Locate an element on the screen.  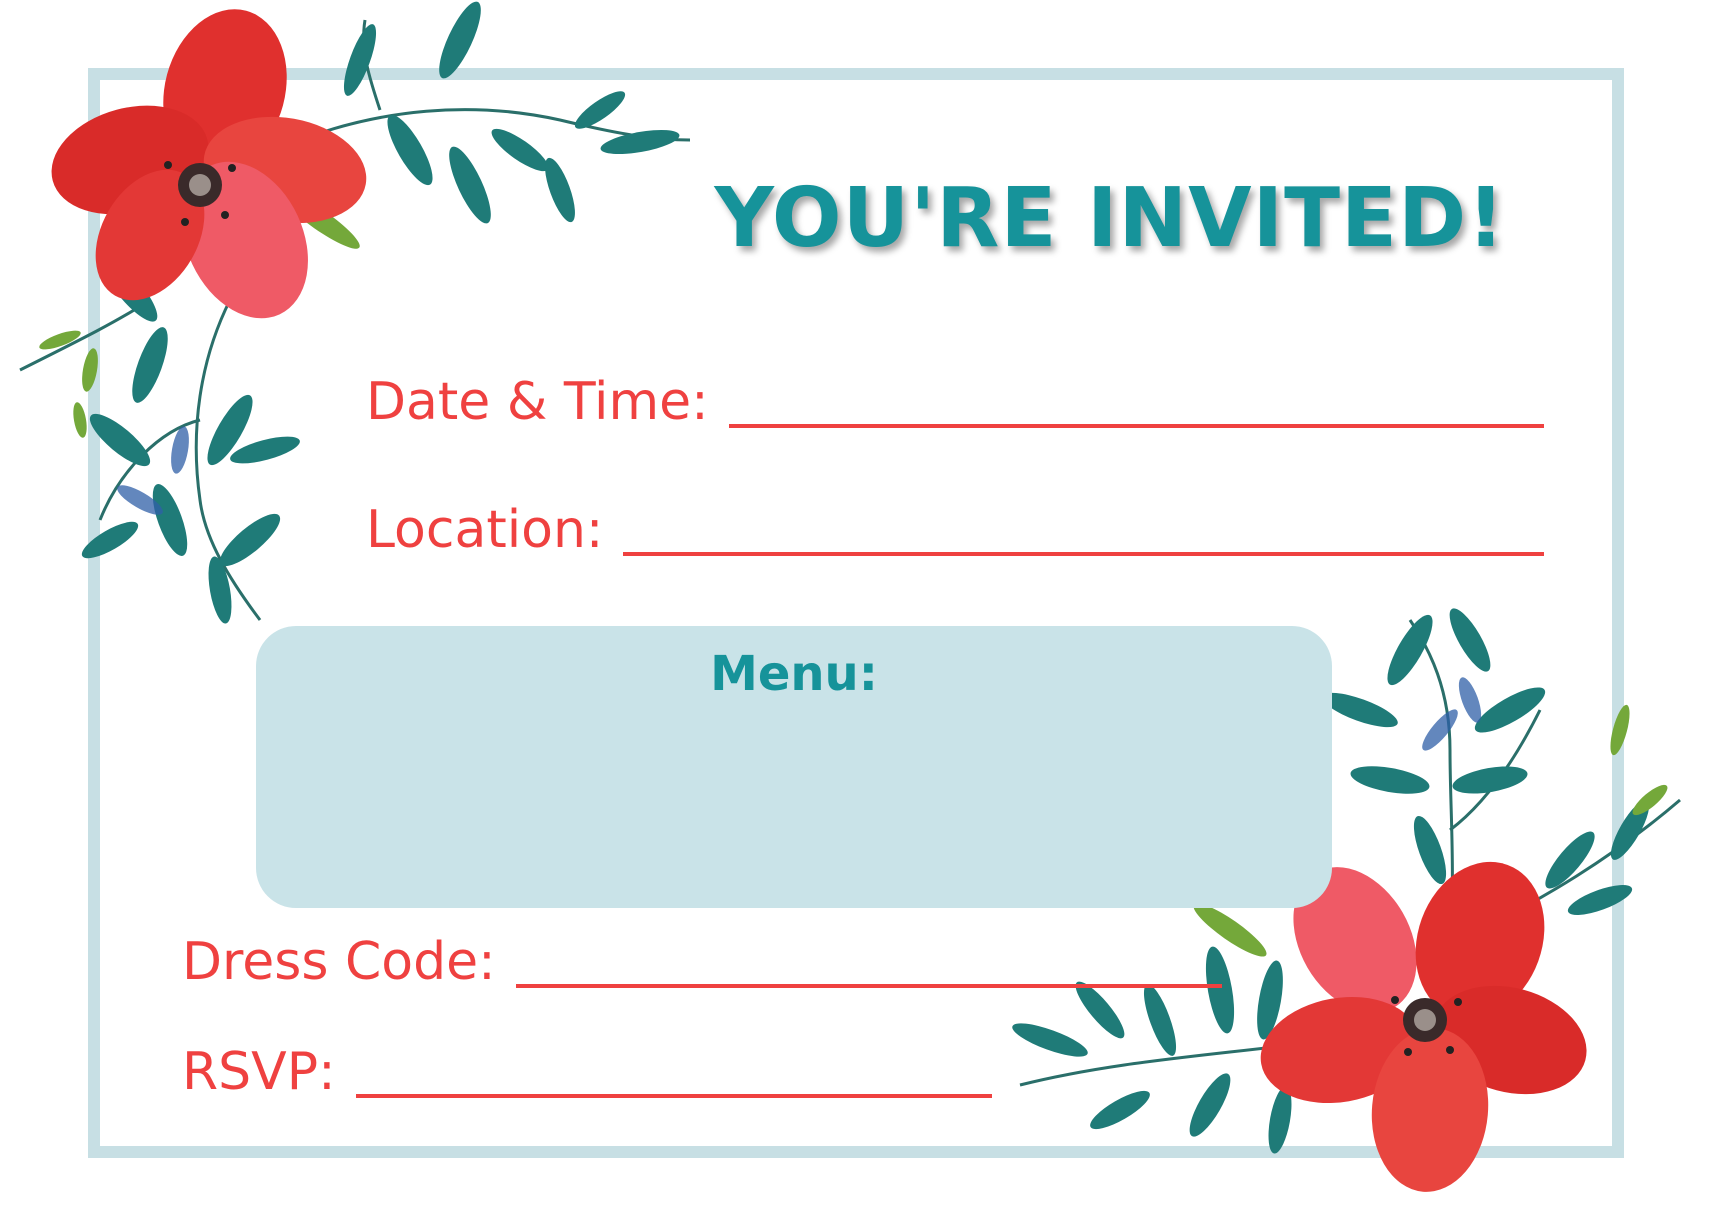
date-time-blank-line is located at coordinates (1136, 426).